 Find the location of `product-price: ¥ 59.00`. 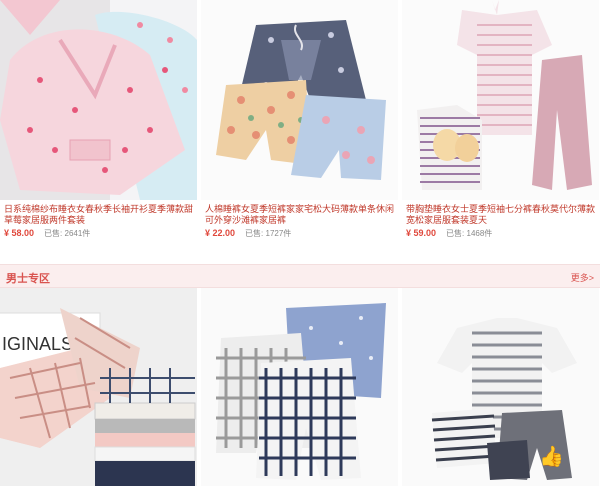

product-price: ¥ 59.00 is located at coordinates (421, 233).